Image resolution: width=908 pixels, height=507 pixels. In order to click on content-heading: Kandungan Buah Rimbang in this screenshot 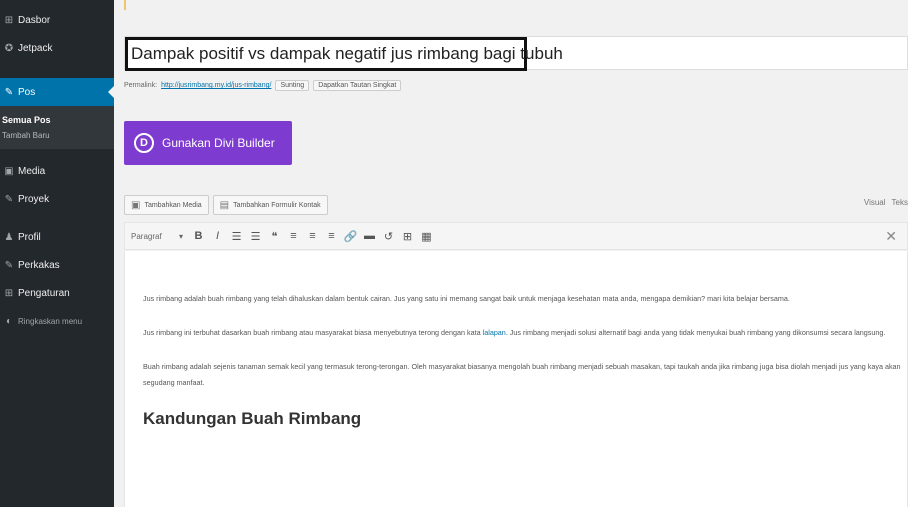, I will do `click(252, 418)`.